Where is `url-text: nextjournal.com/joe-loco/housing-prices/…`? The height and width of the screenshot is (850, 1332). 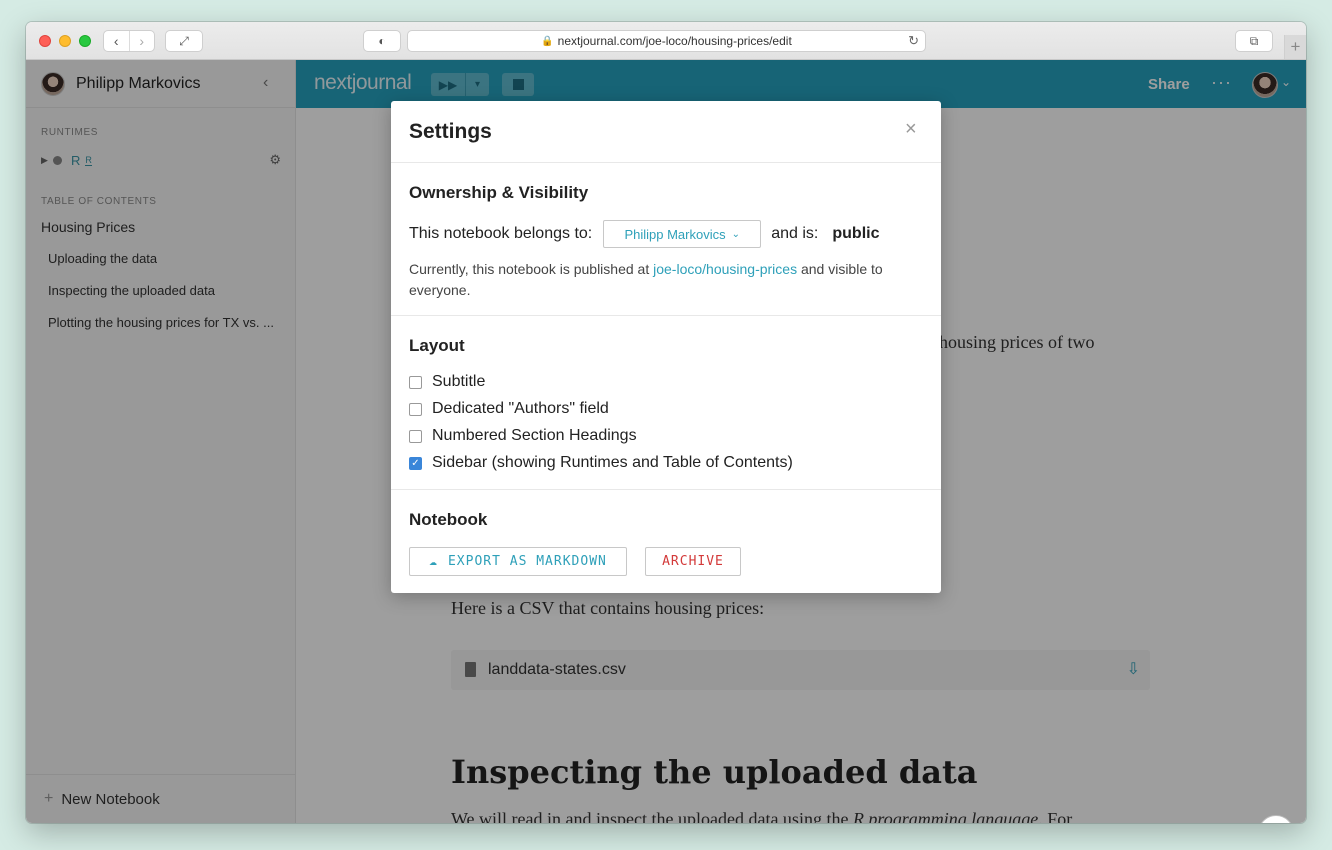 url-text: nextjournal.com/joe-loco/housing-prices/… is located at coordinates (674, 41).